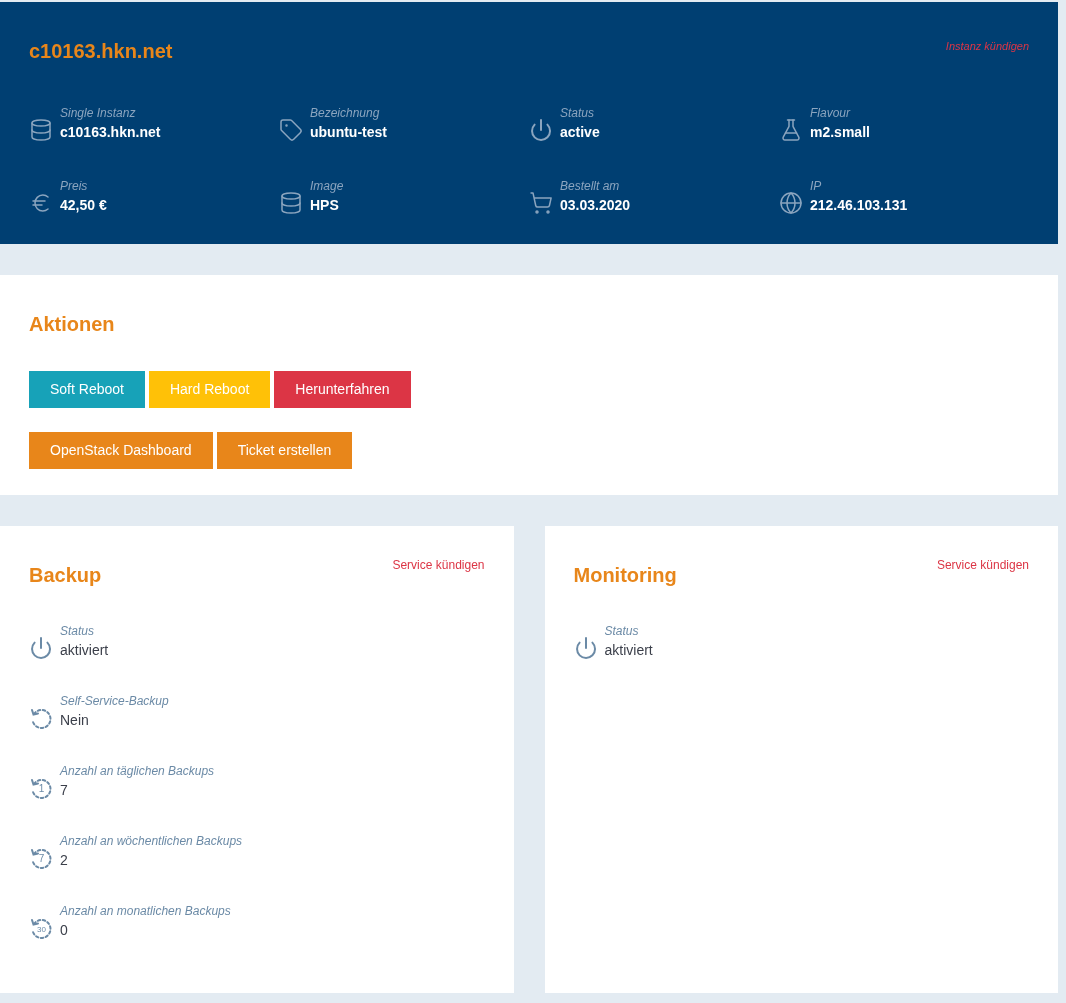 The image size is (1066, 1003). Describe the element at coordinates (110, 132) in the screenshot. I see `field-value: c10163.hkn.net` at that location.